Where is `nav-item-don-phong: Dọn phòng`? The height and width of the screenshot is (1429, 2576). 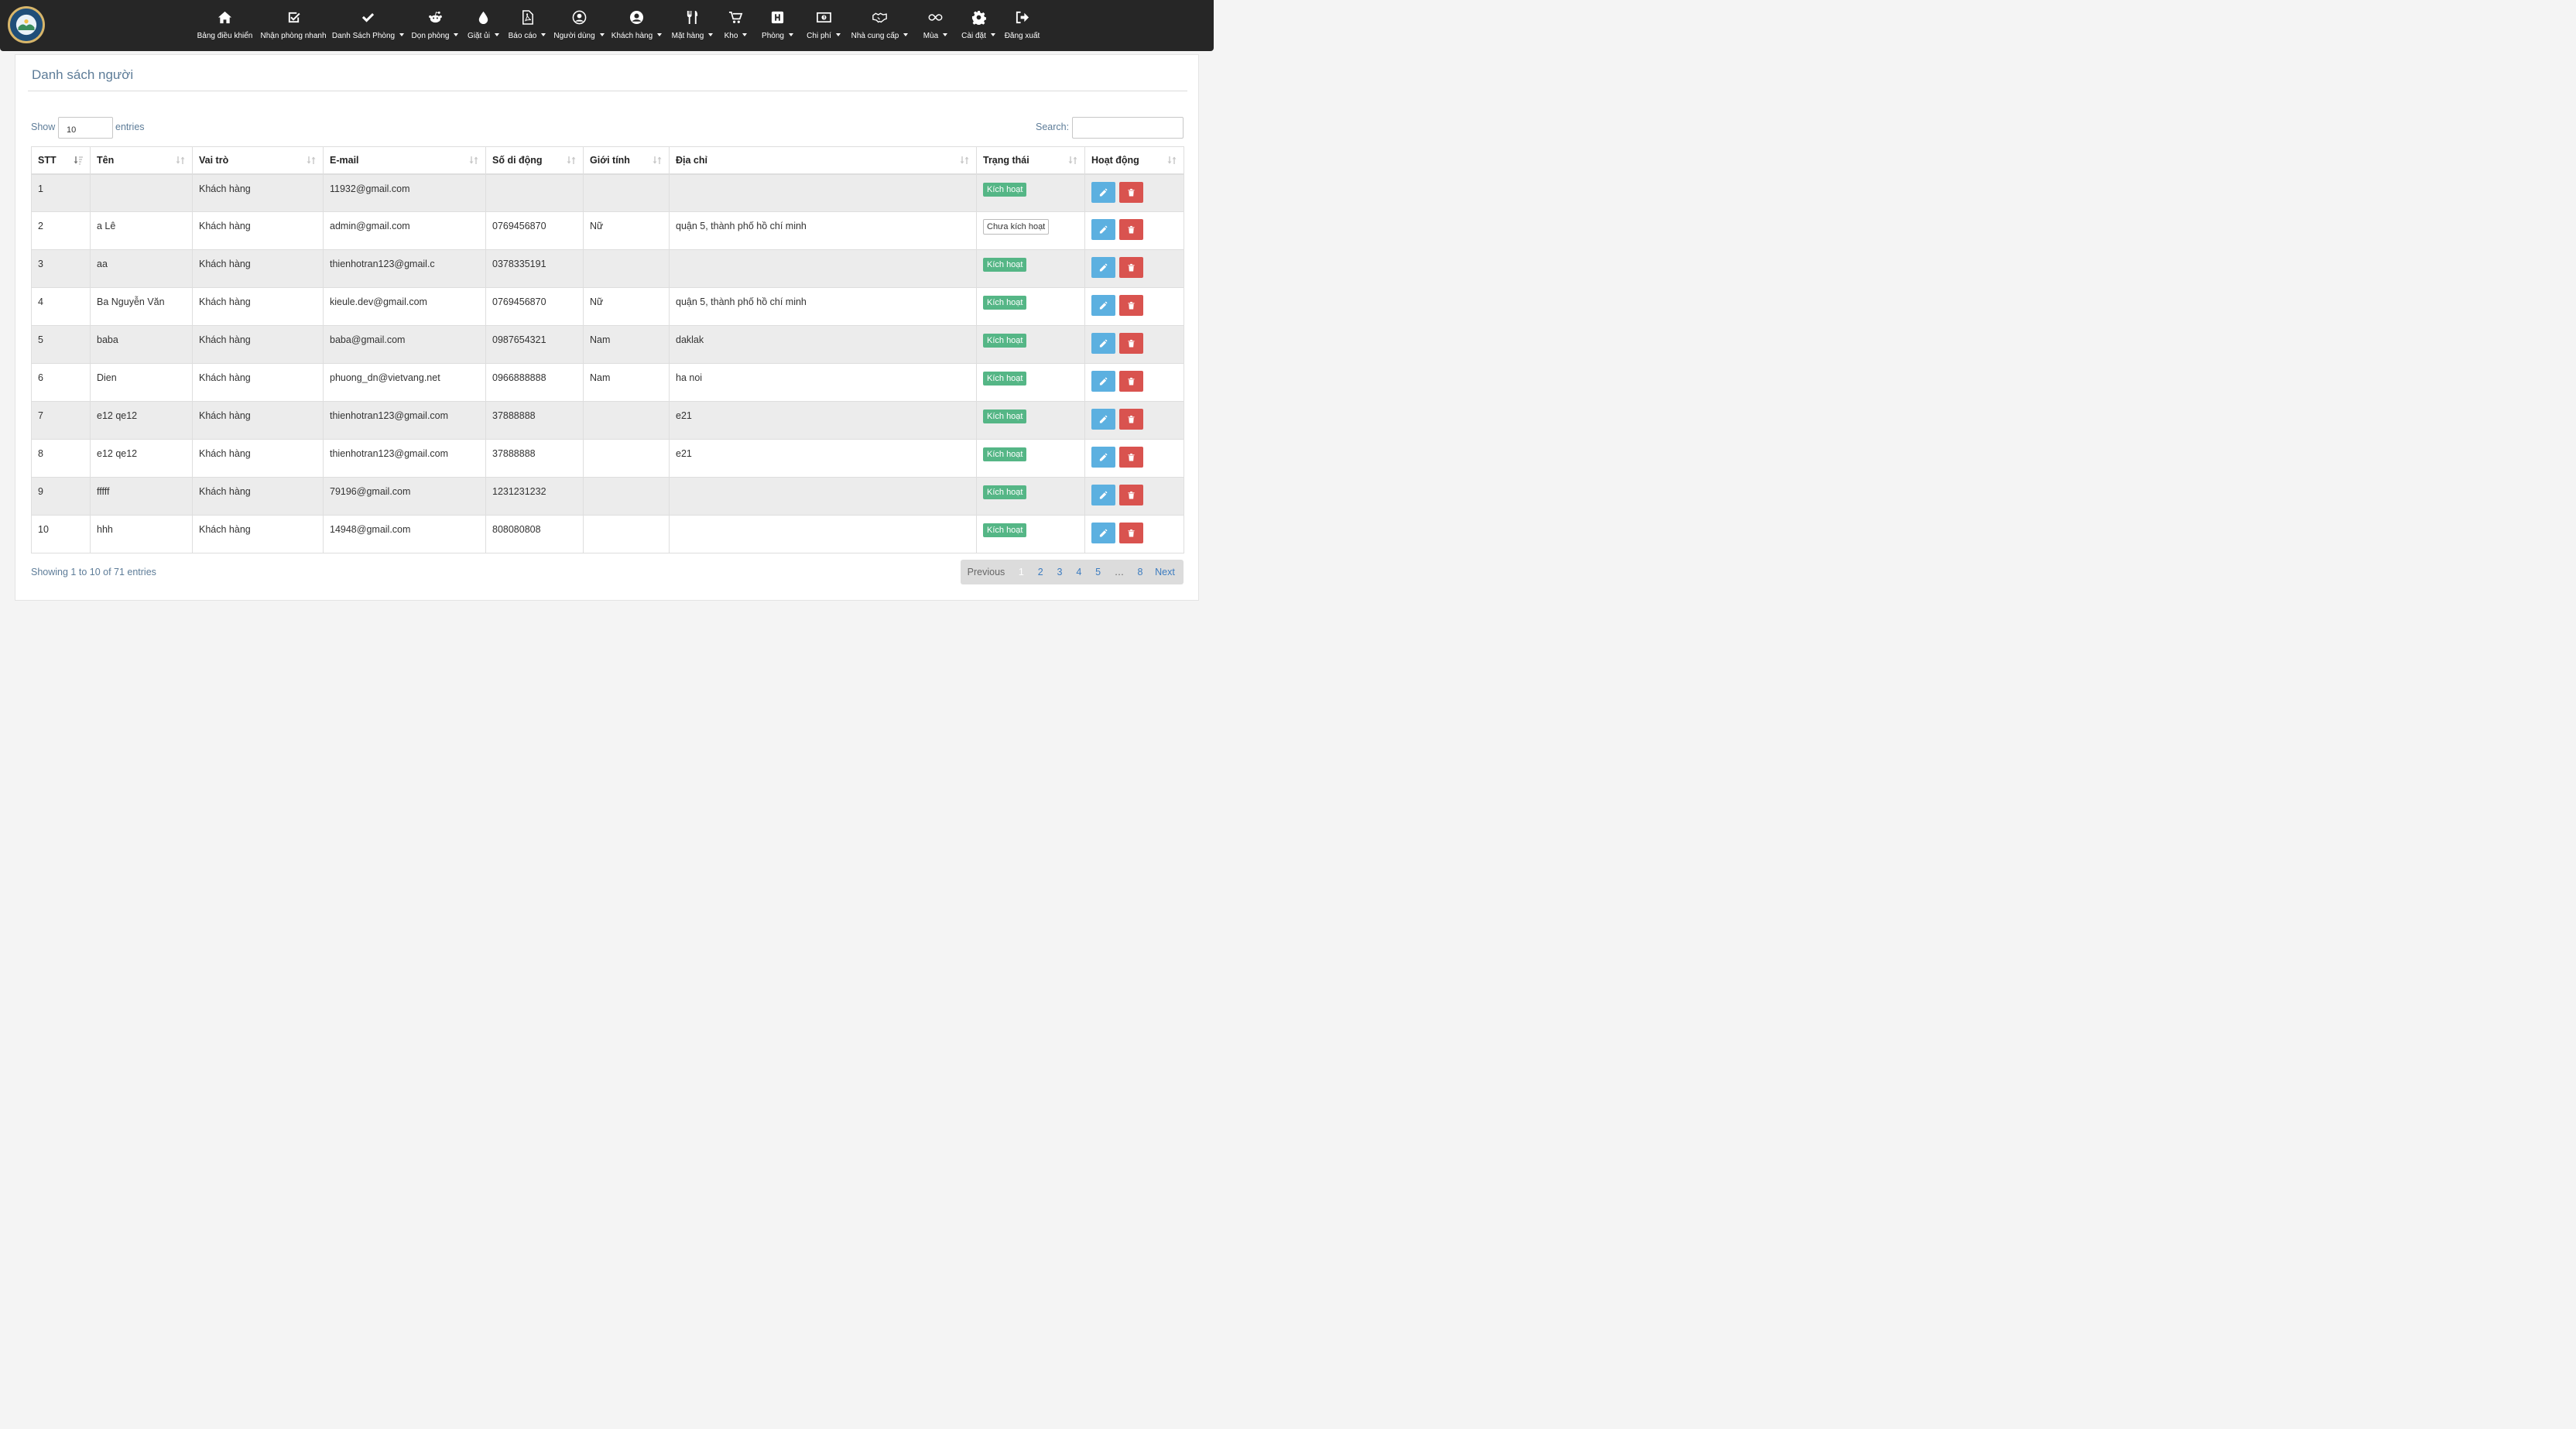 nav-item-don-phong: Dọn phòng is located at coordinates (435, 25).